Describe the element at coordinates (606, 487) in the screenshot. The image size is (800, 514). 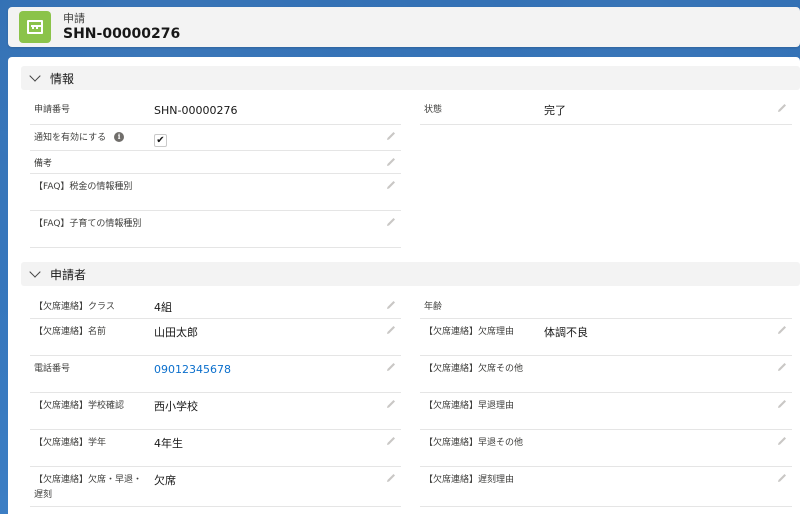
I see `field-late-reason: 【欠席連絡】遅刻理由` at that location.